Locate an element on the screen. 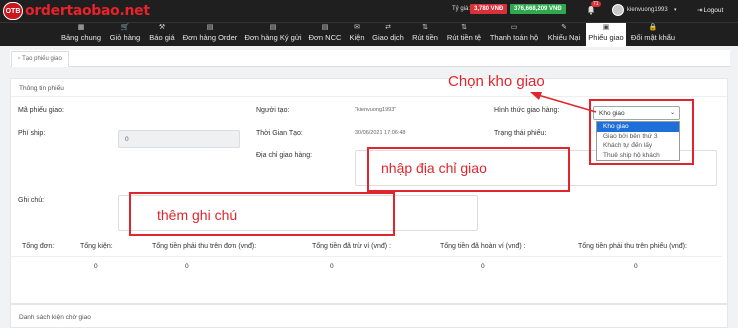 This screenshot has height=328, width=738. nav-item-dashboard: ▦ Bảng chung is located at coordinates (81, 35).